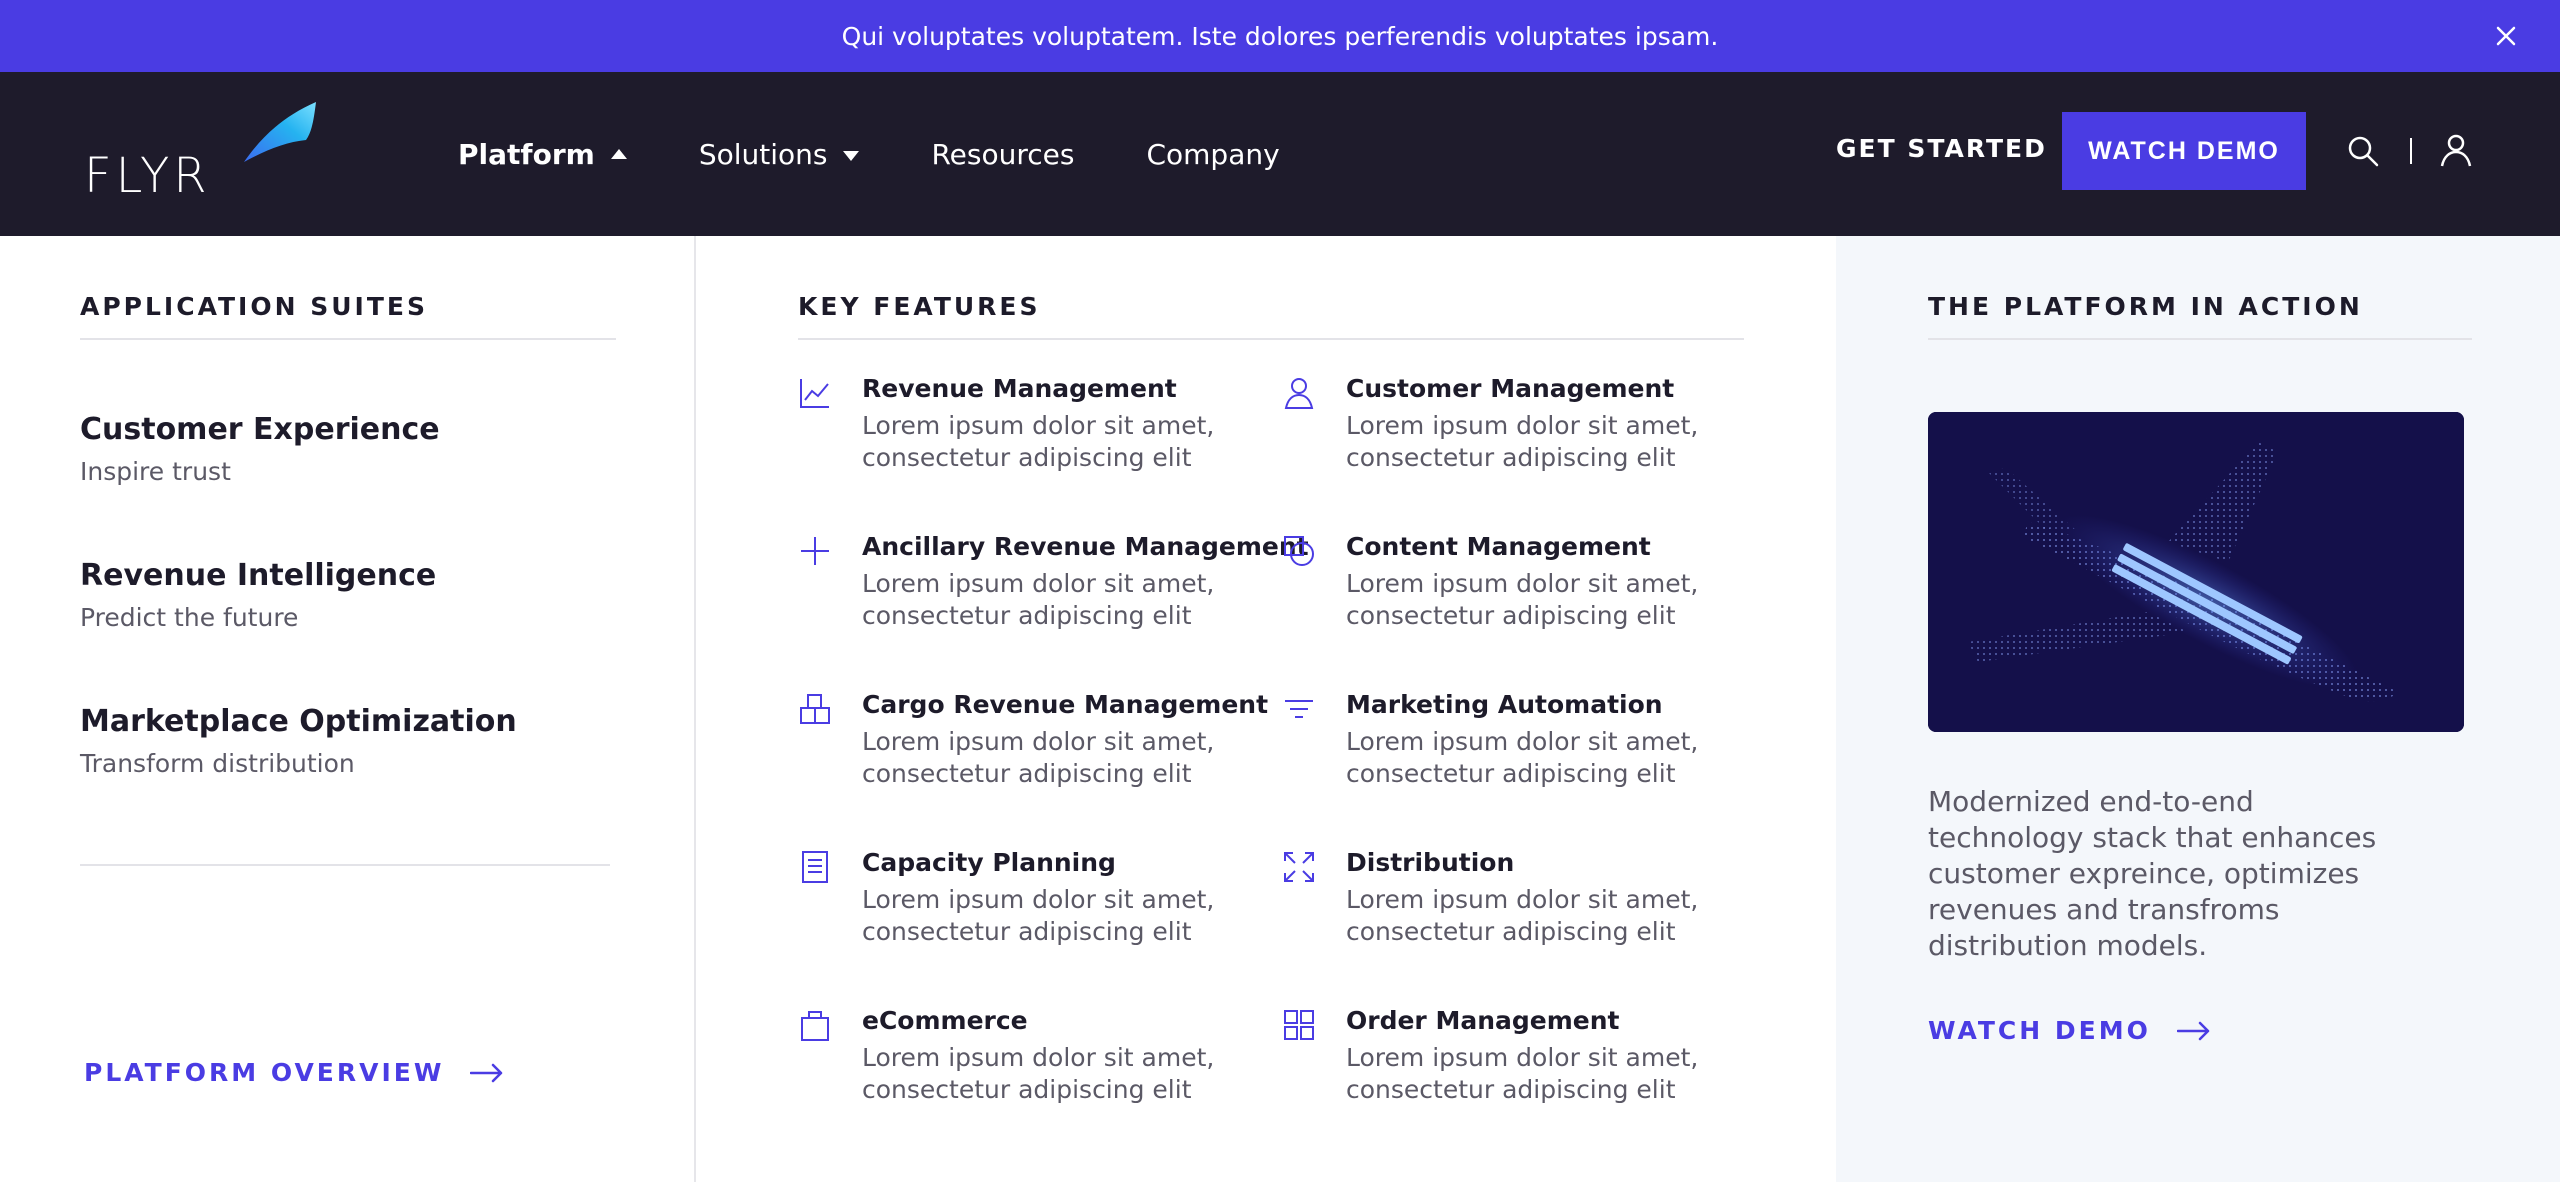 The image size is (2560, 1182). Describe the element at coordinates (258, 575) in the screenshot. I see `suite-name: Revenue Intelligence` at that location.